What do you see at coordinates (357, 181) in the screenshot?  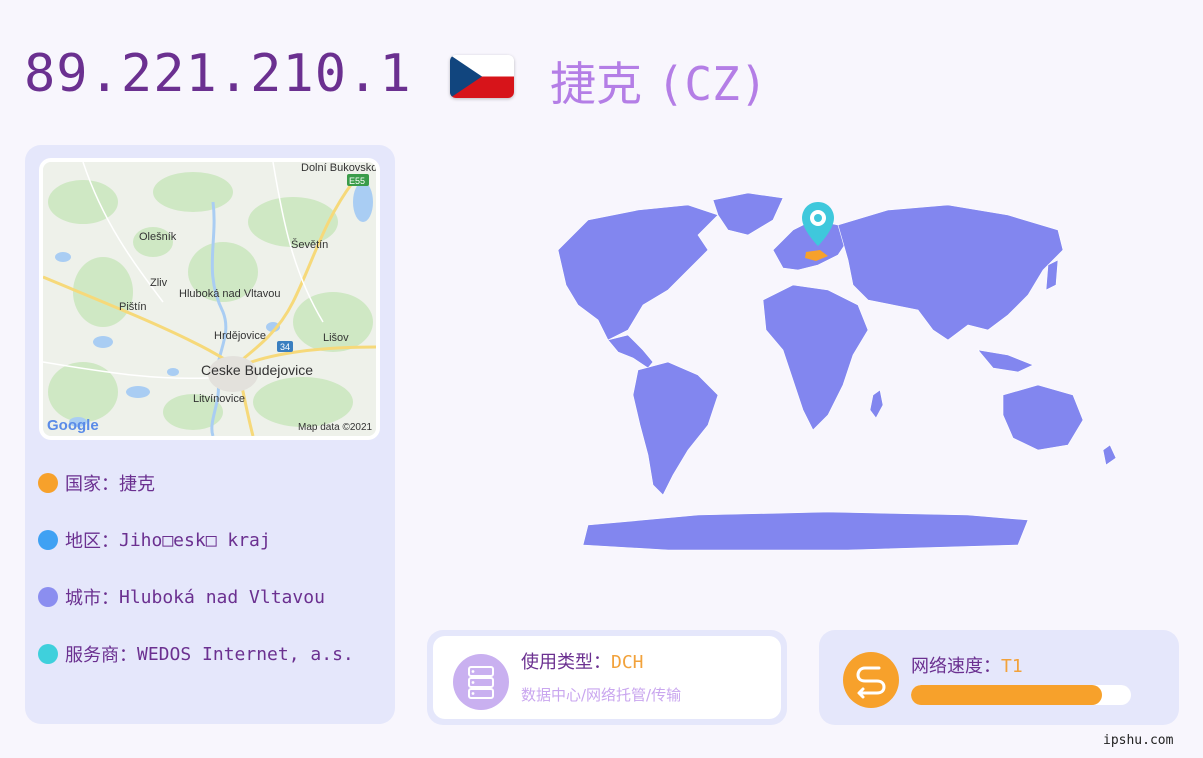 I see `map-road-label: E55` at bounding box center [357, 181].